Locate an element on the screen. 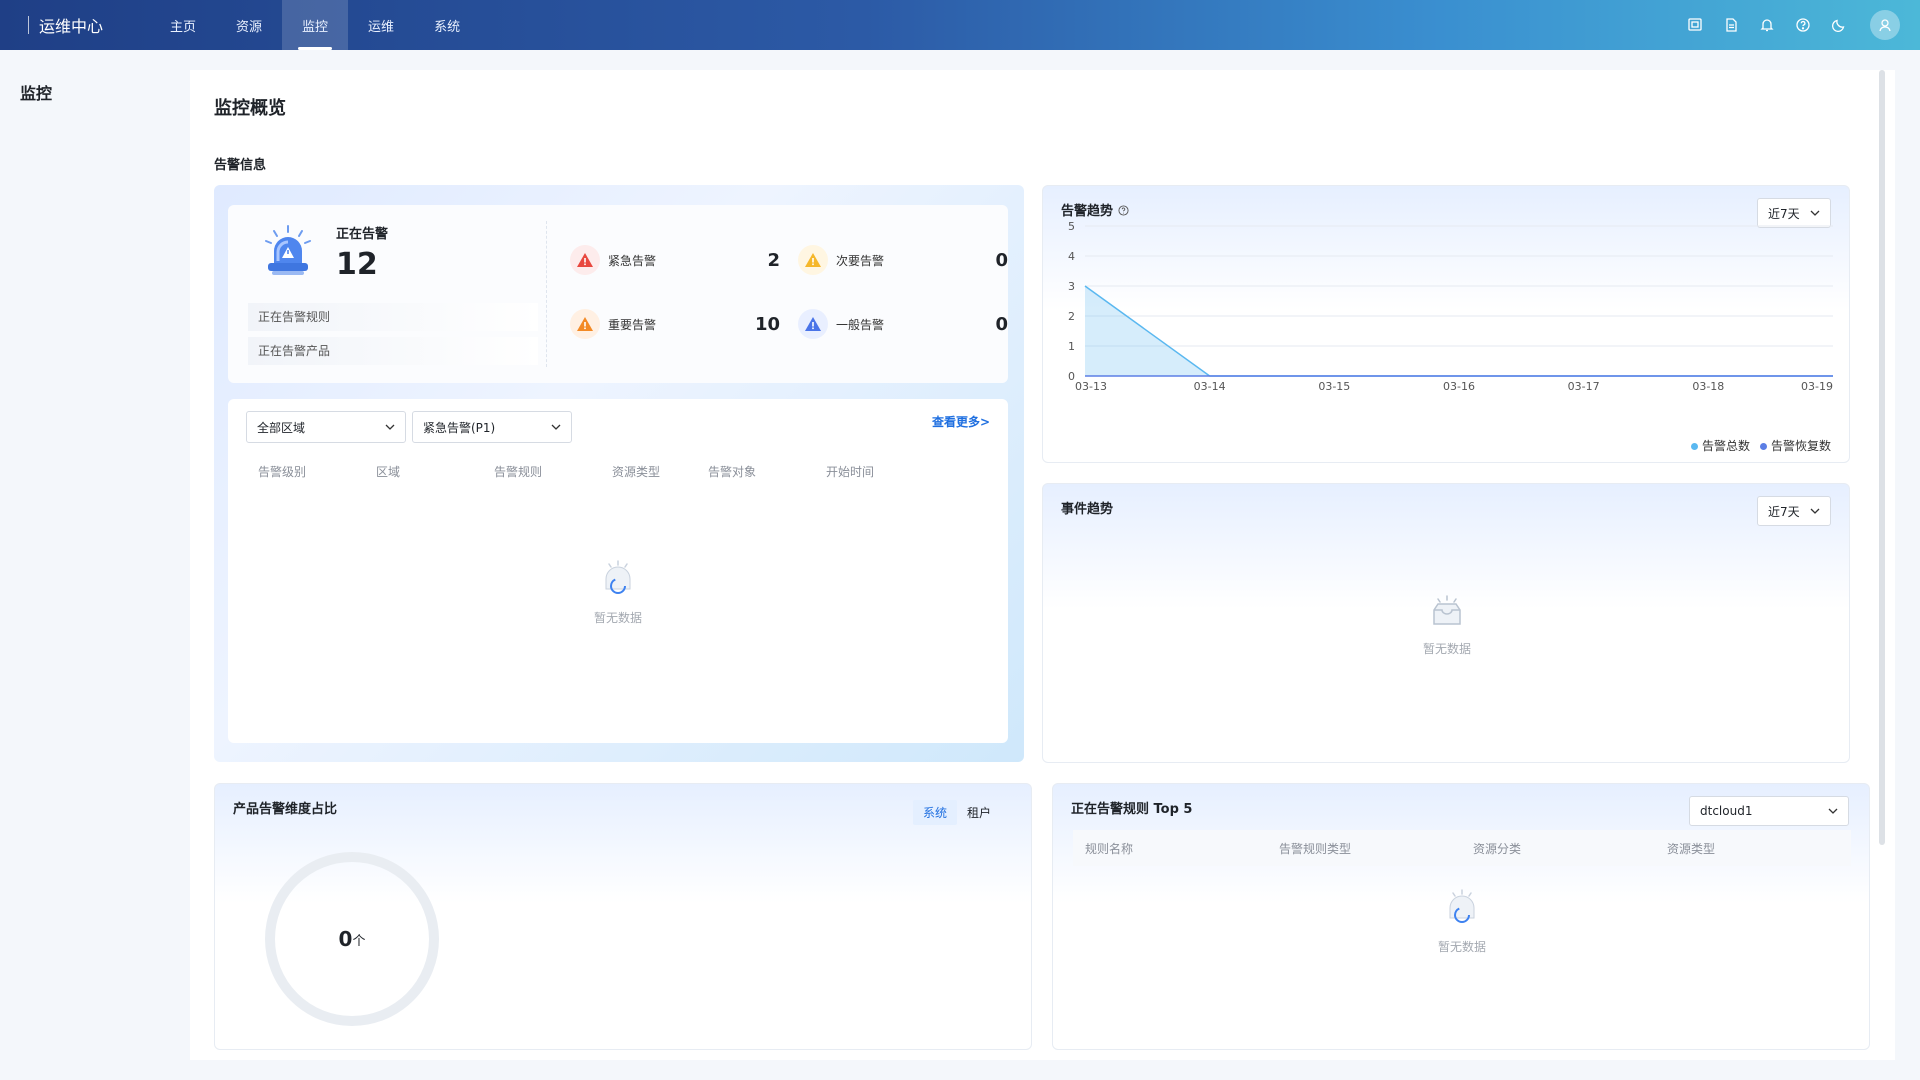 The height and width of the screenshot is (1080, 1920). bell-icon is located at coordinates (1767, 25).